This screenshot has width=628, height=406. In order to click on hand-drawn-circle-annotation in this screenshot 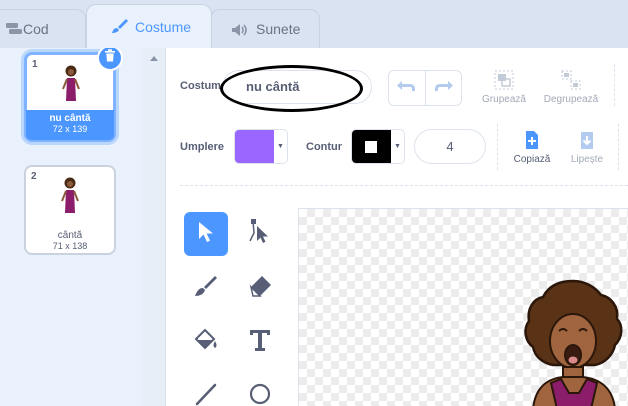, I will do `click(291, 88)`.